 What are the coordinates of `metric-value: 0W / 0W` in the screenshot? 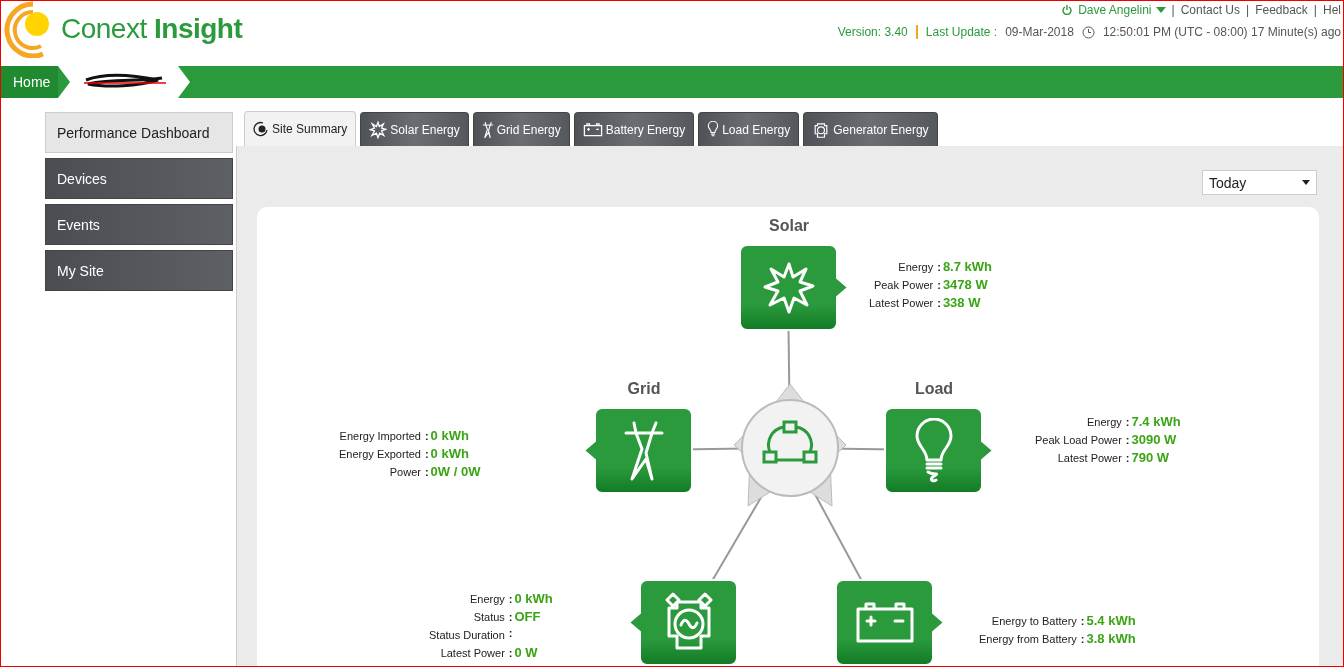 It's located at (455, 471).